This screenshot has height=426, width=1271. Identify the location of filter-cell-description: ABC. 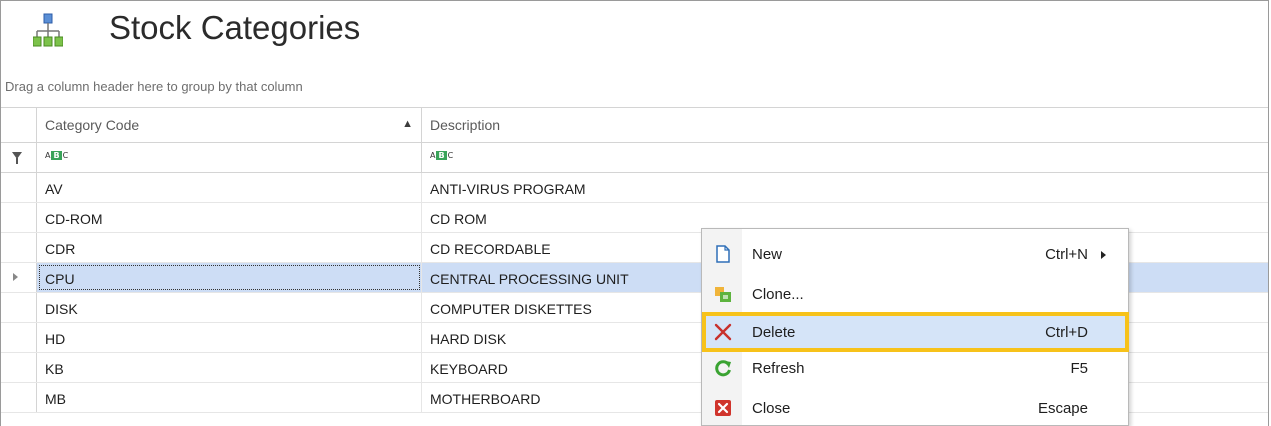
(845, 157).